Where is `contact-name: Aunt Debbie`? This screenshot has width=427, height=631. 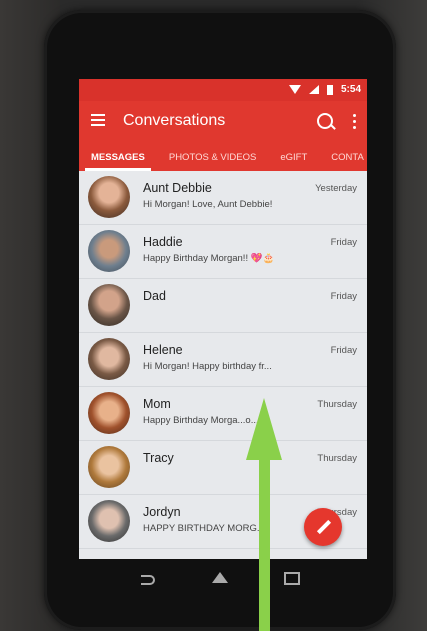
contact-name: Aunt Debbie is located at coordinates (177, 188).